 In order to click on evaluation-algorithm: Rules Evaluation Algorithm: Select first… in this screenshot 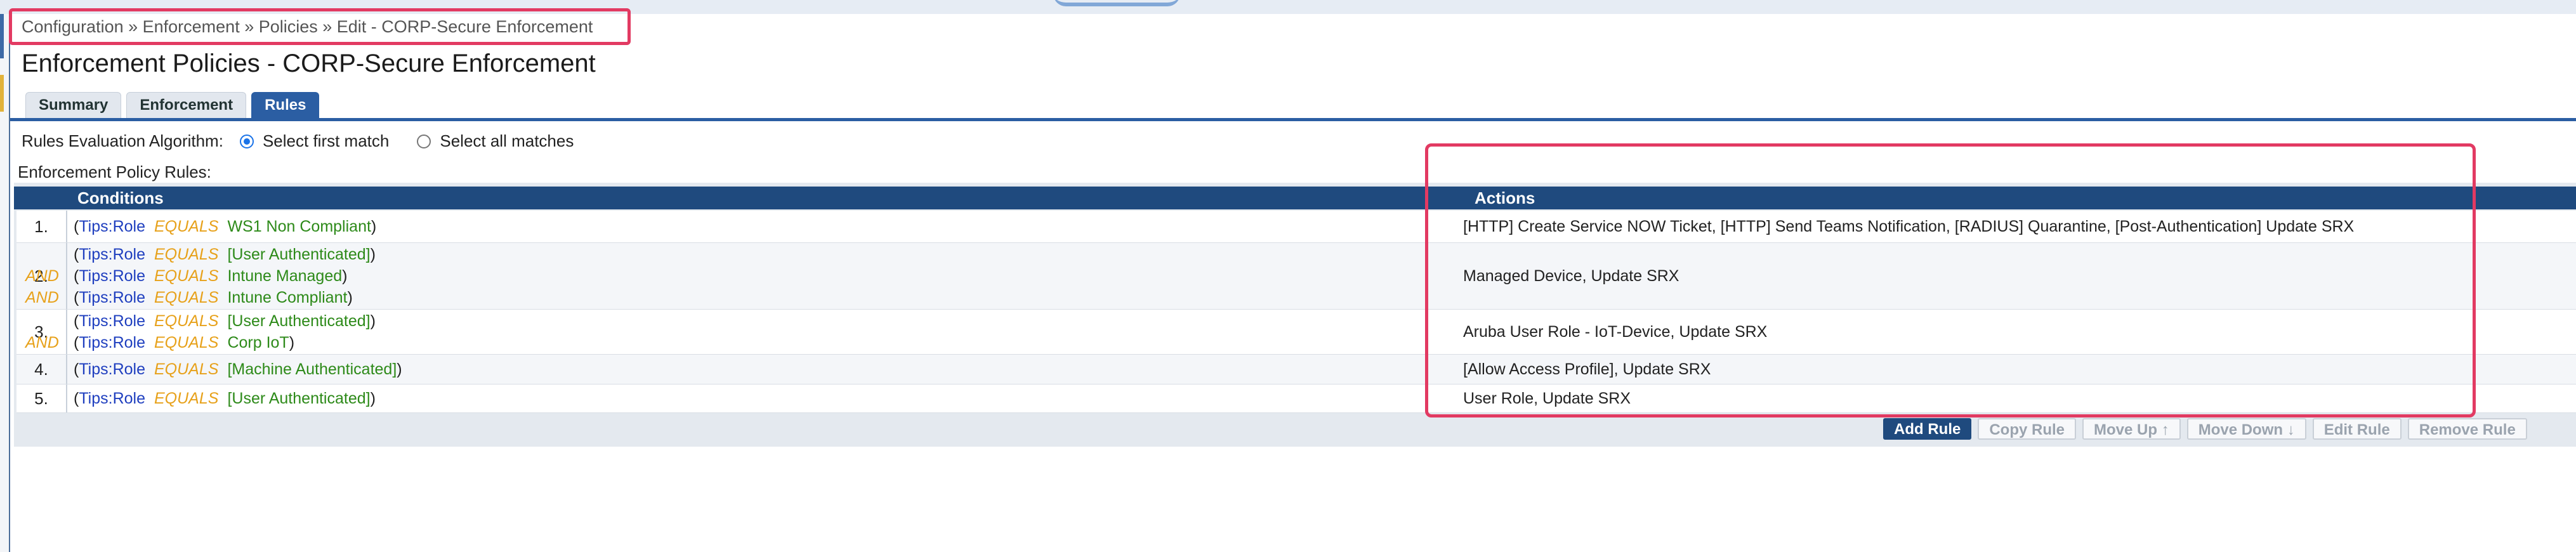, I will do `click(303, 141)`.